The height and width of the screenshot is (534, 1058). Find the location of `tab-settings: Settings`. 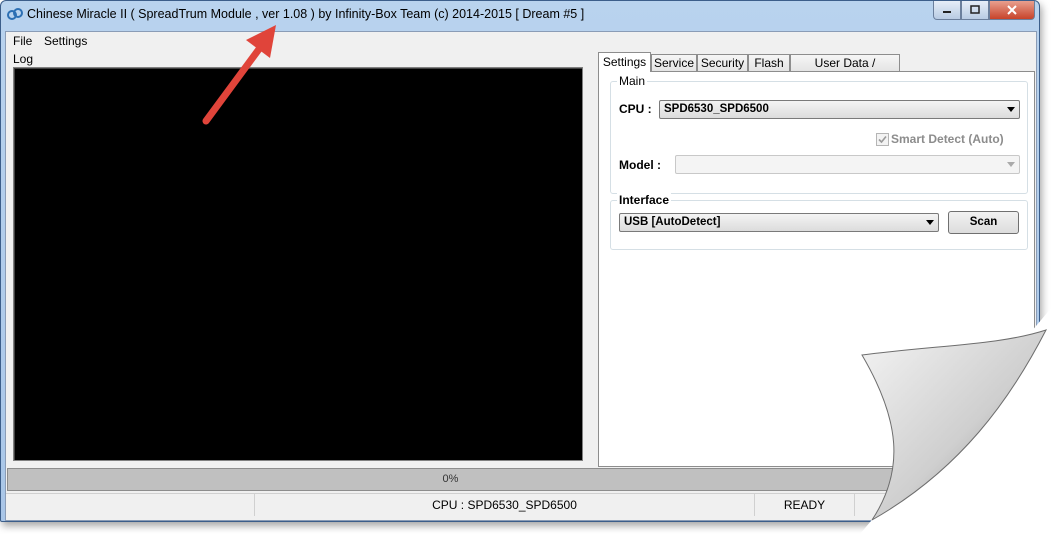

tab-settings: Settings is located at coordinates (624, 62).